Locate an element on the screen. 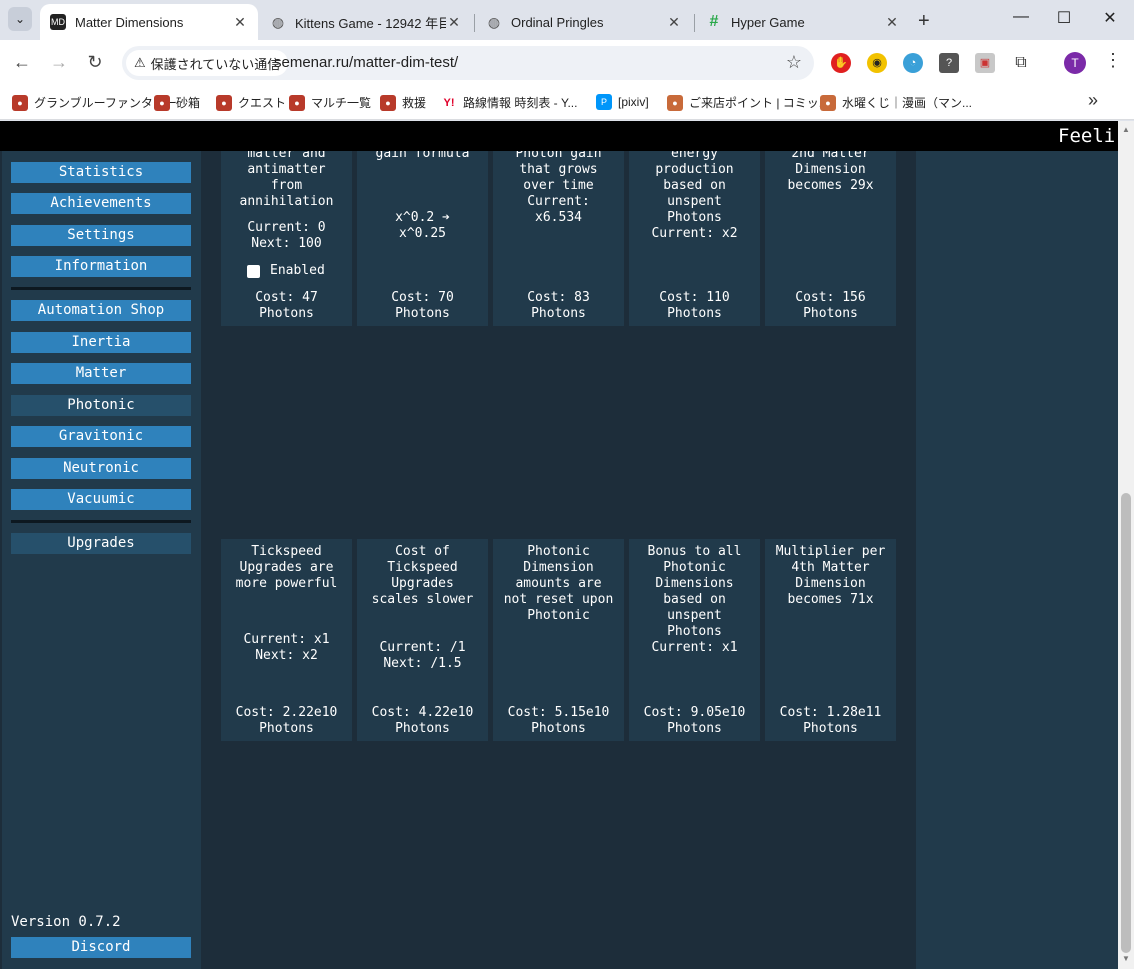 The width and height of the screenshot is (1134, 969). page-scrollbar: ▲ ▼ is located at coordinates (1126, 545).